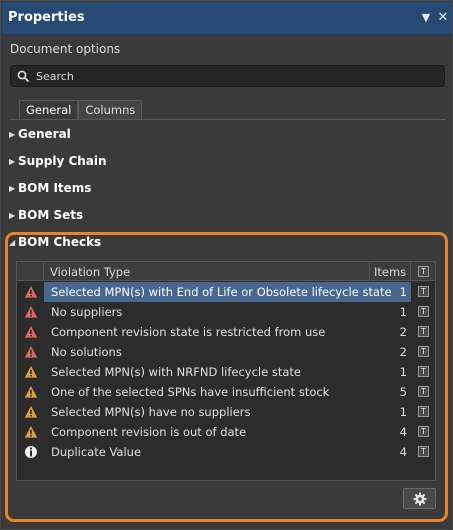 This screenshot has width=453, height=530. I want to click on violation-type: Duplicate Value, so click(96, 452).